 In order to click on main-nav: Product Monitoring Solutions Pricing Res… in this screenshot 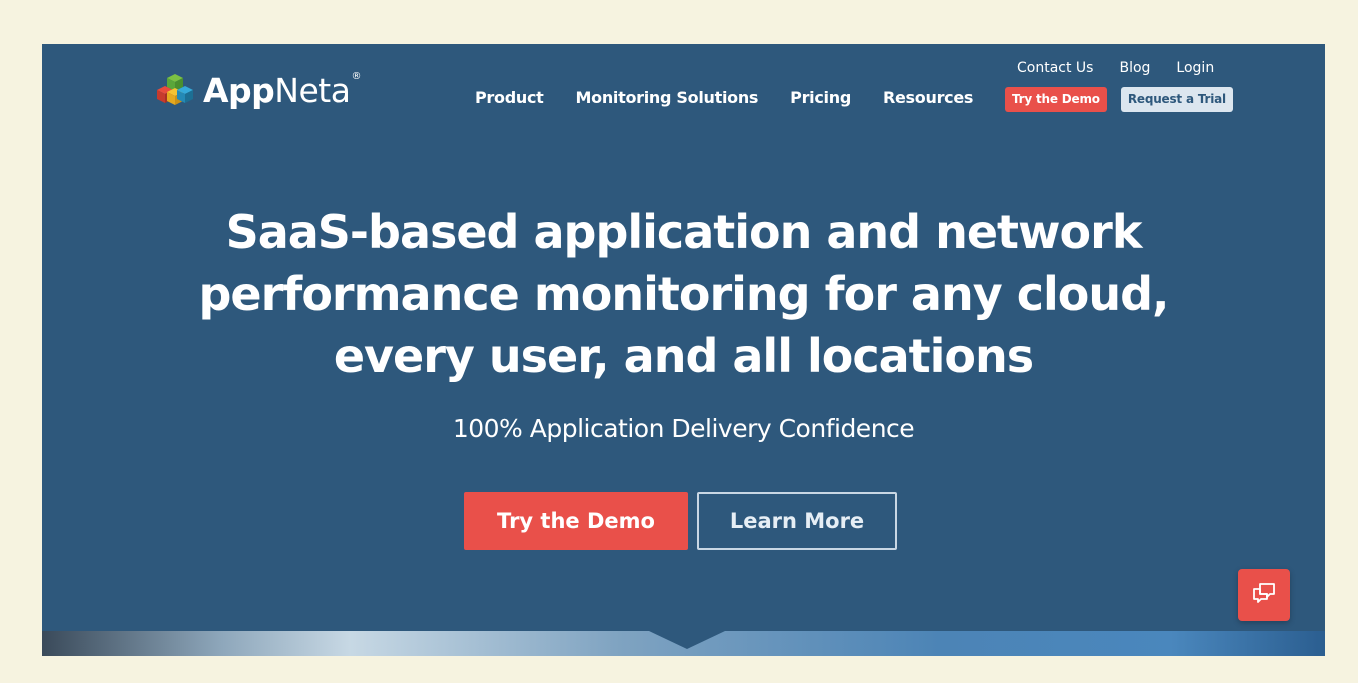, I will do `click(724, 97)`.